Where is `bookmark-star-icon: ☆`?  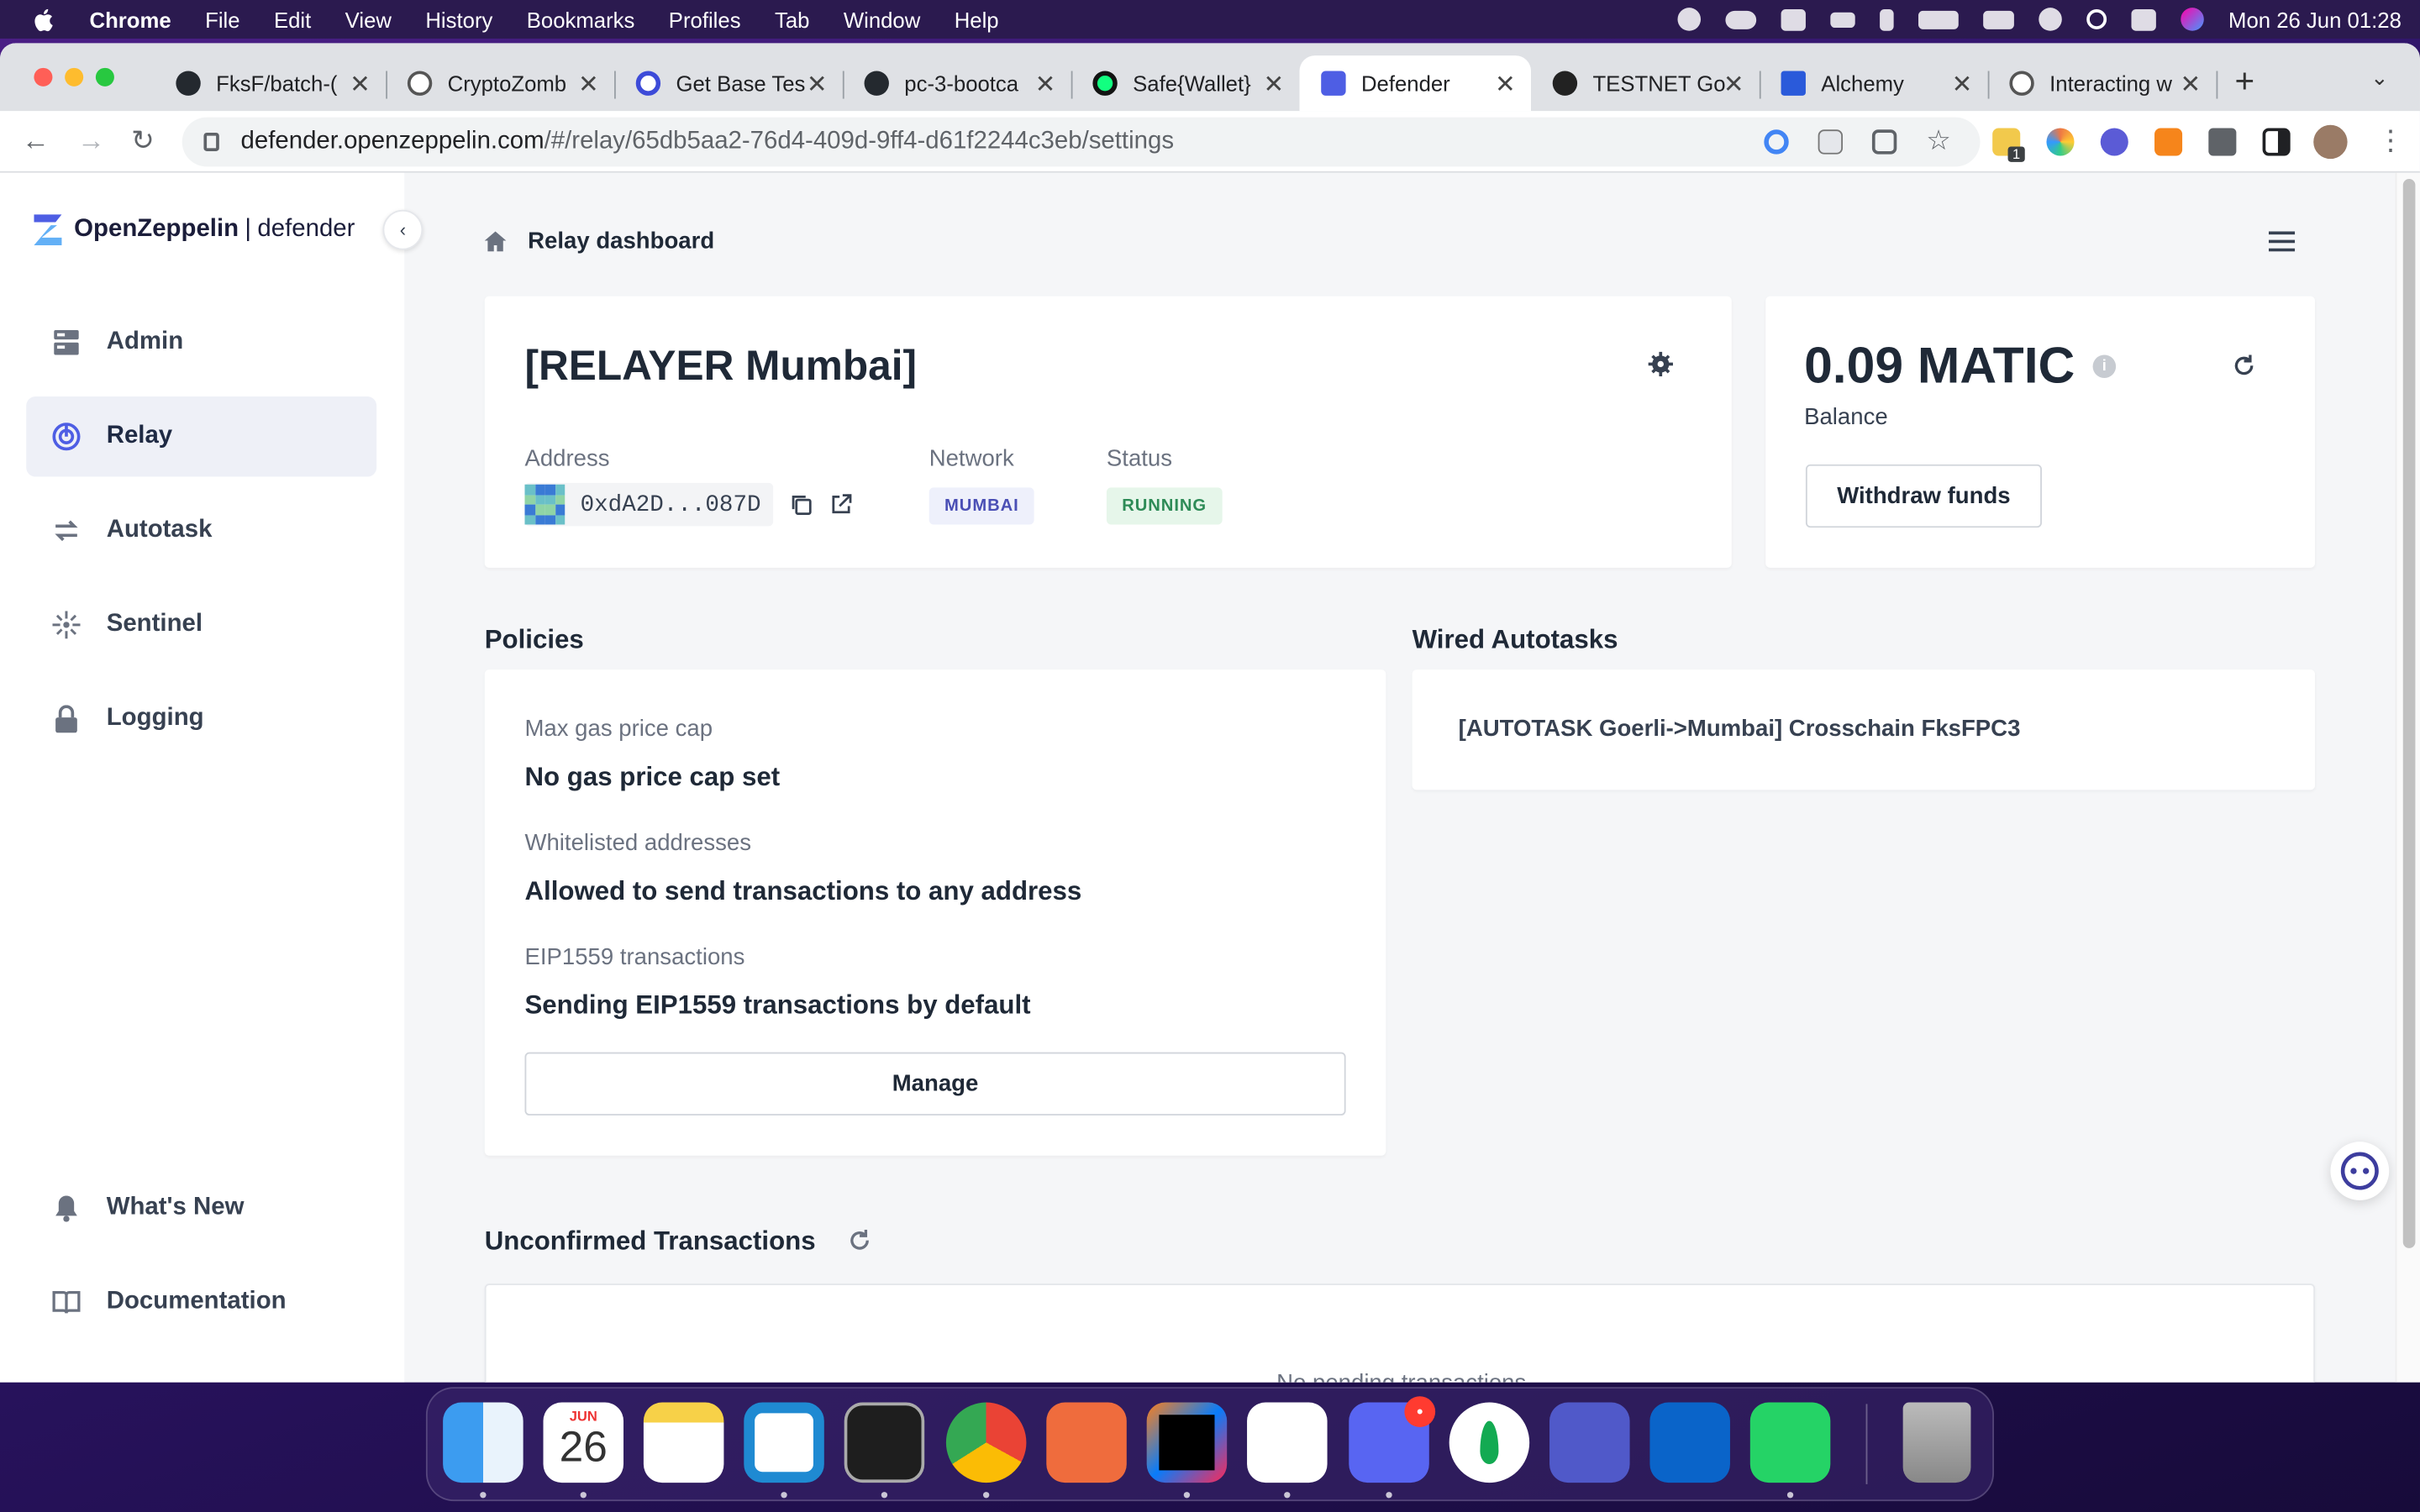 bookmark-star-icon: ☆ is located at coordinates (1938, 141).